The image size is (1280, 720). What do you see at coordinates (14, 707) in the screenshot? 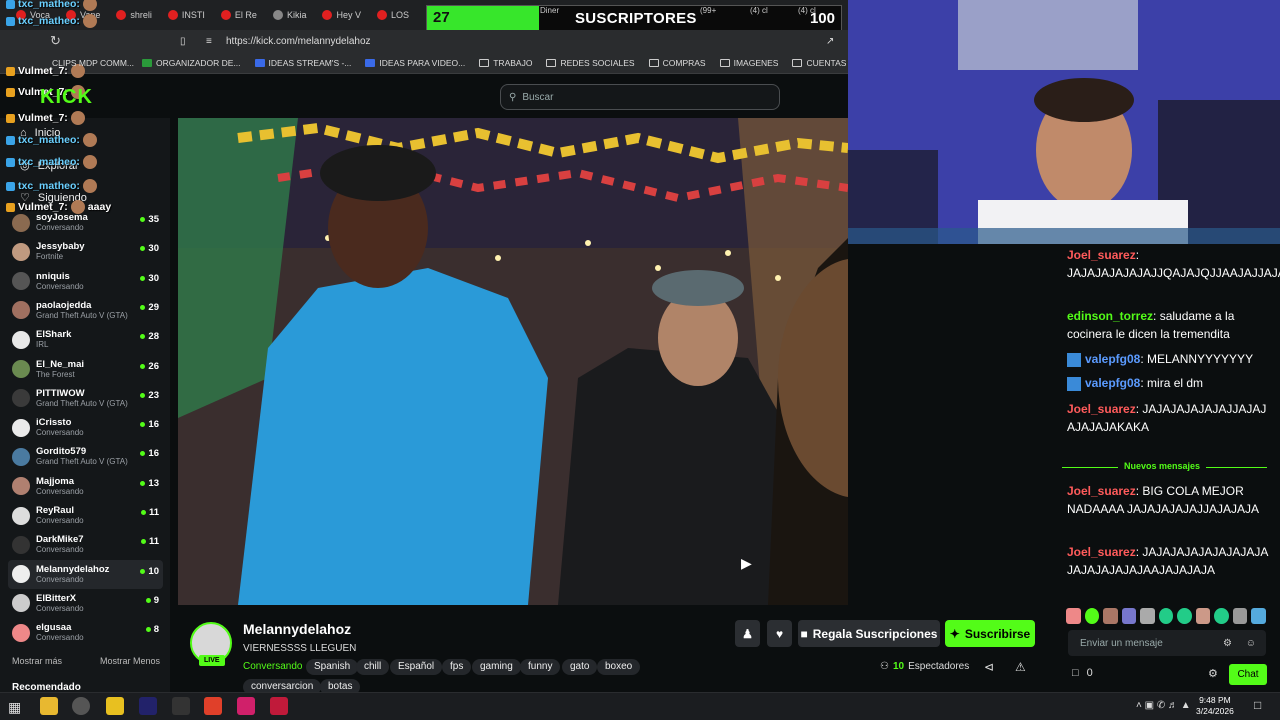
I see `windows-start-icon: ▦` at bounding box center [14, 707].